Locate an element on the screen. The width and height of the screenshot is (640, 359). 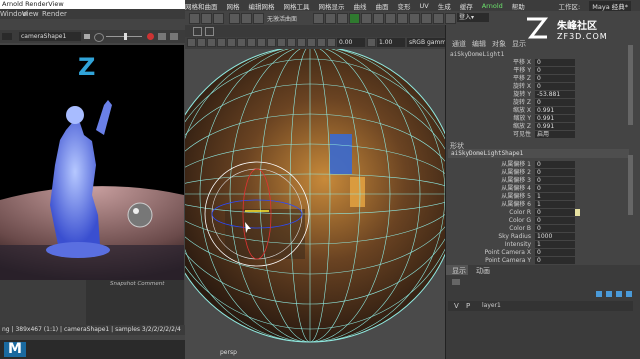
menu-item: 缓存 is located at coordinates (466, 6).